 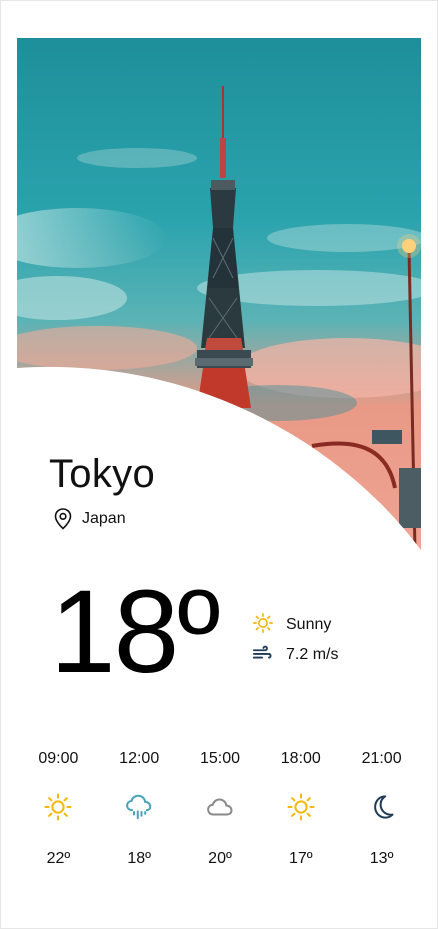 I want to click on map-pin-icon, so click(x=63, y=519).